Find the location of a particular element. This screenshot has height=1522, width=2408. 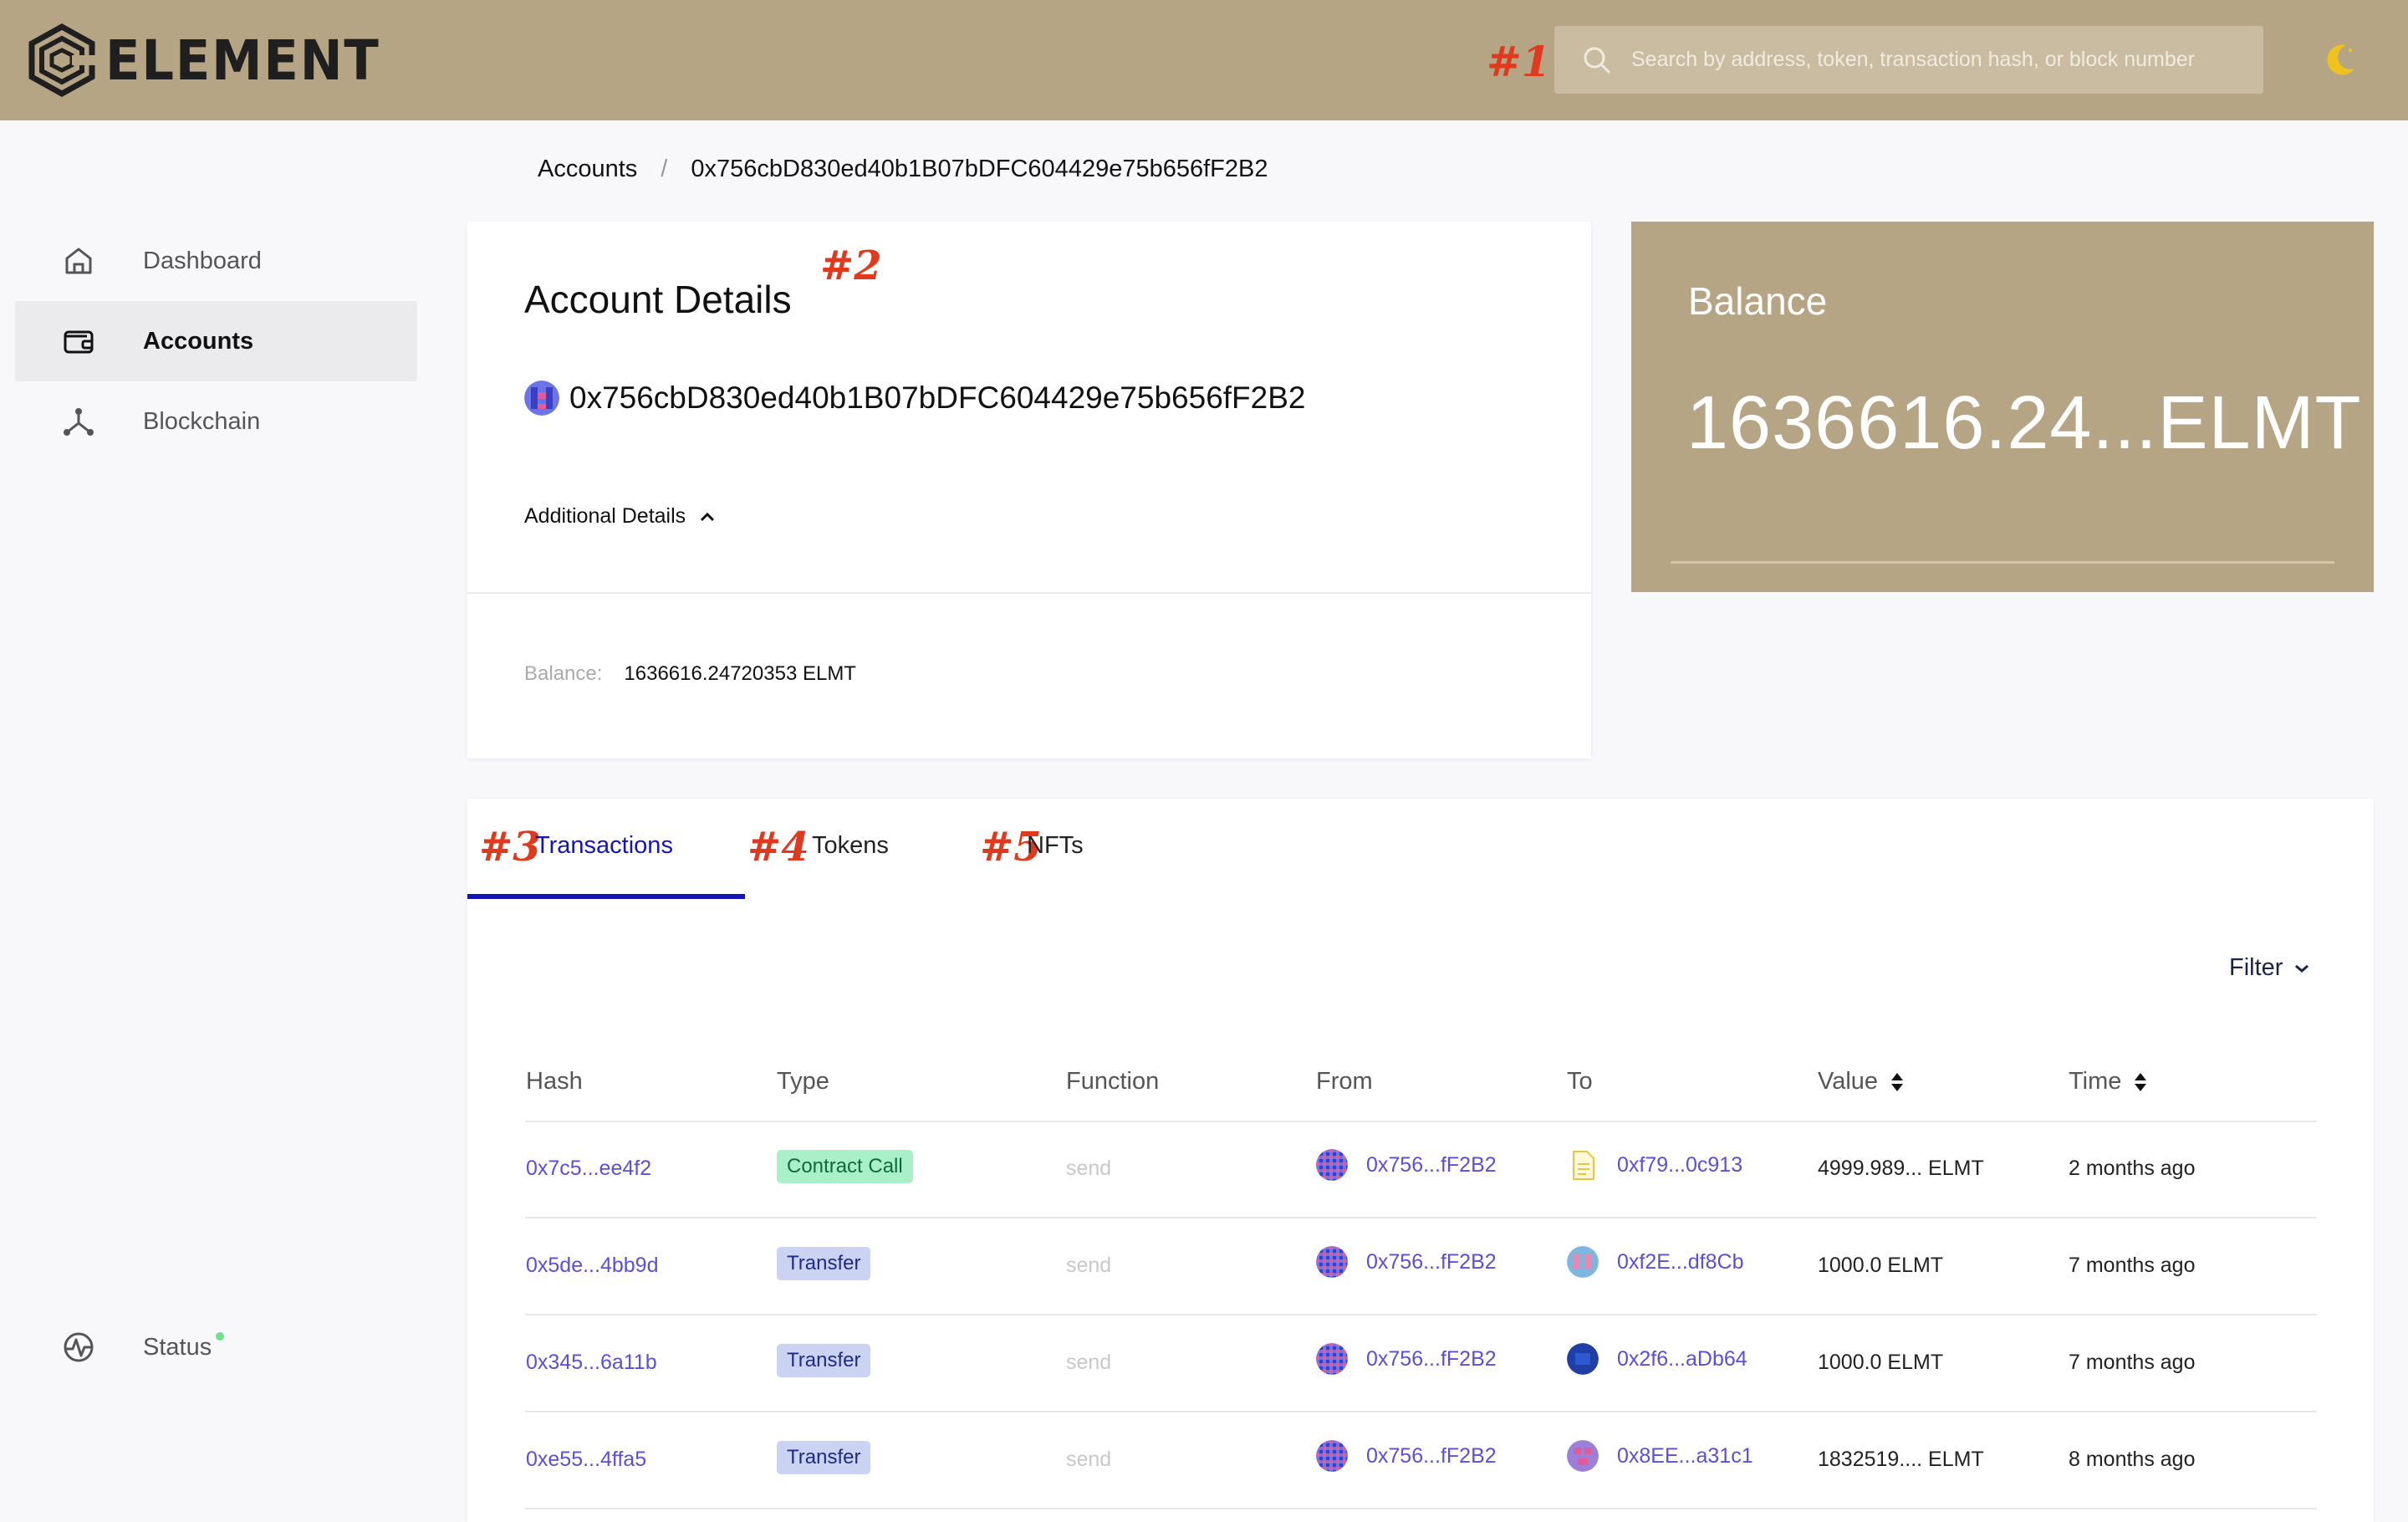

tx-to: 0x8EE...a31c1 is located at coordinates (1660, 1456).